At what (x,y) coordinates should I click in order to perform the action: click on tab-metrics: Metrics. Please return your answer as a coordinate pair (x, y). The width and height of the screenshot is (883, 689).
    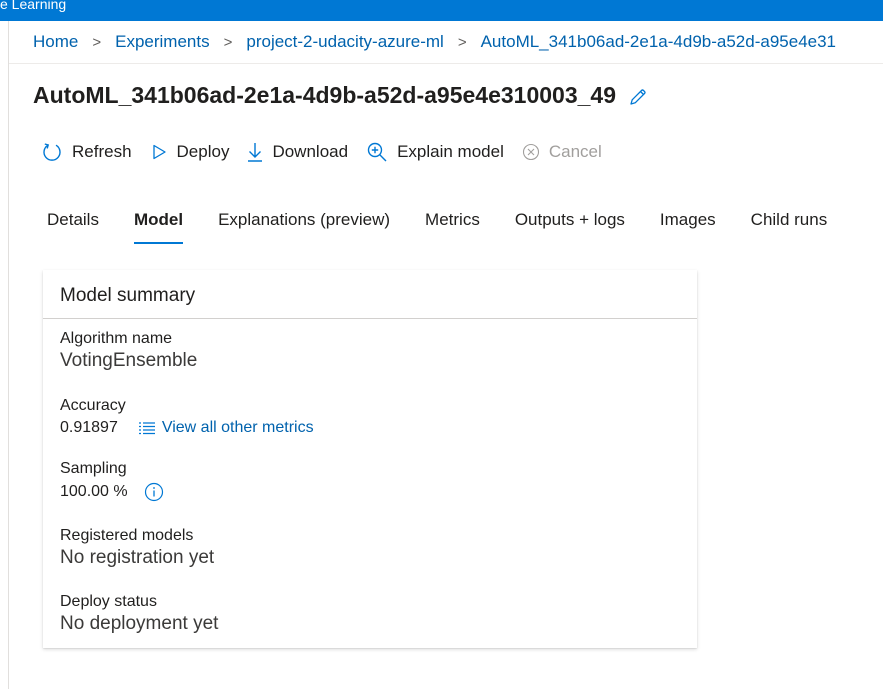
    Looking at the image, I should click on (452, 227).